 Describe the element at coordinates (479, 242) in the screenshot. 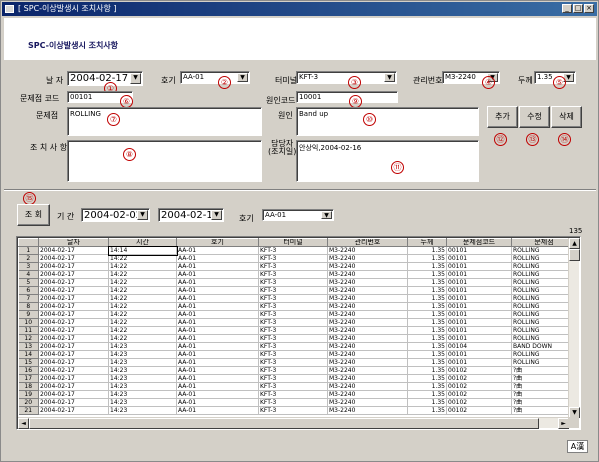

I see `column-header: 문제점코드` at that location.